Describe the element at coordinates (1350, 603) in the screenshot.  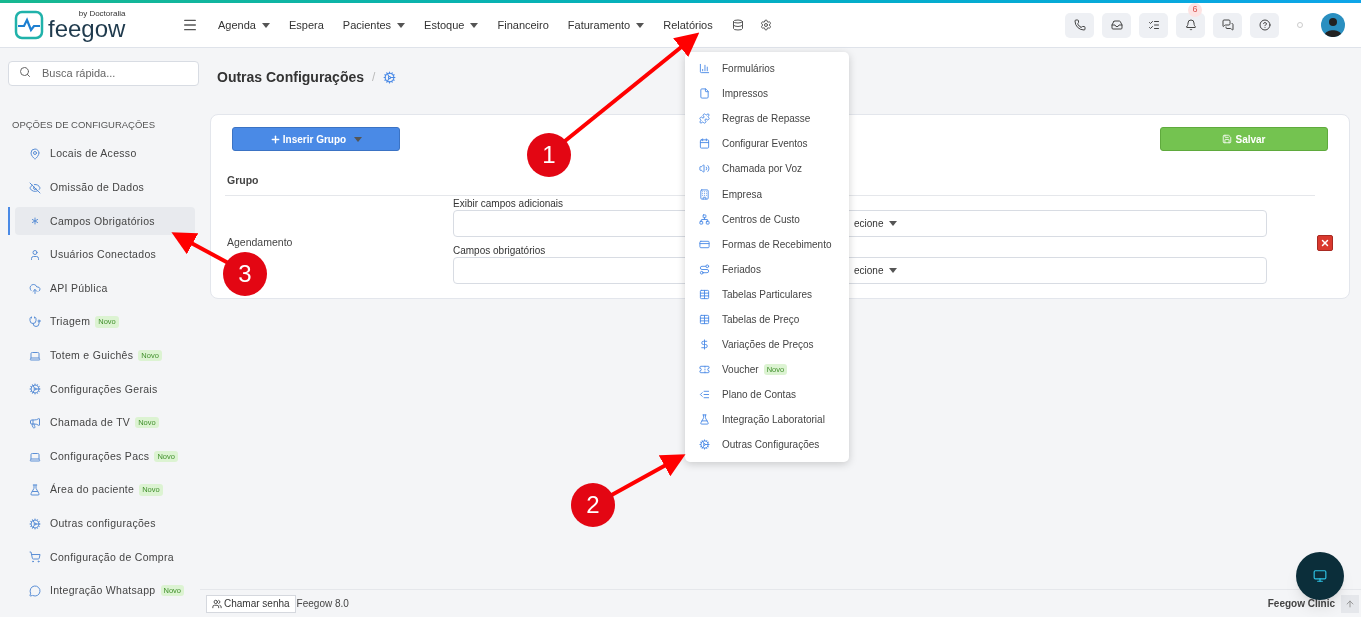
I see `arrow-up-icon` at that location.